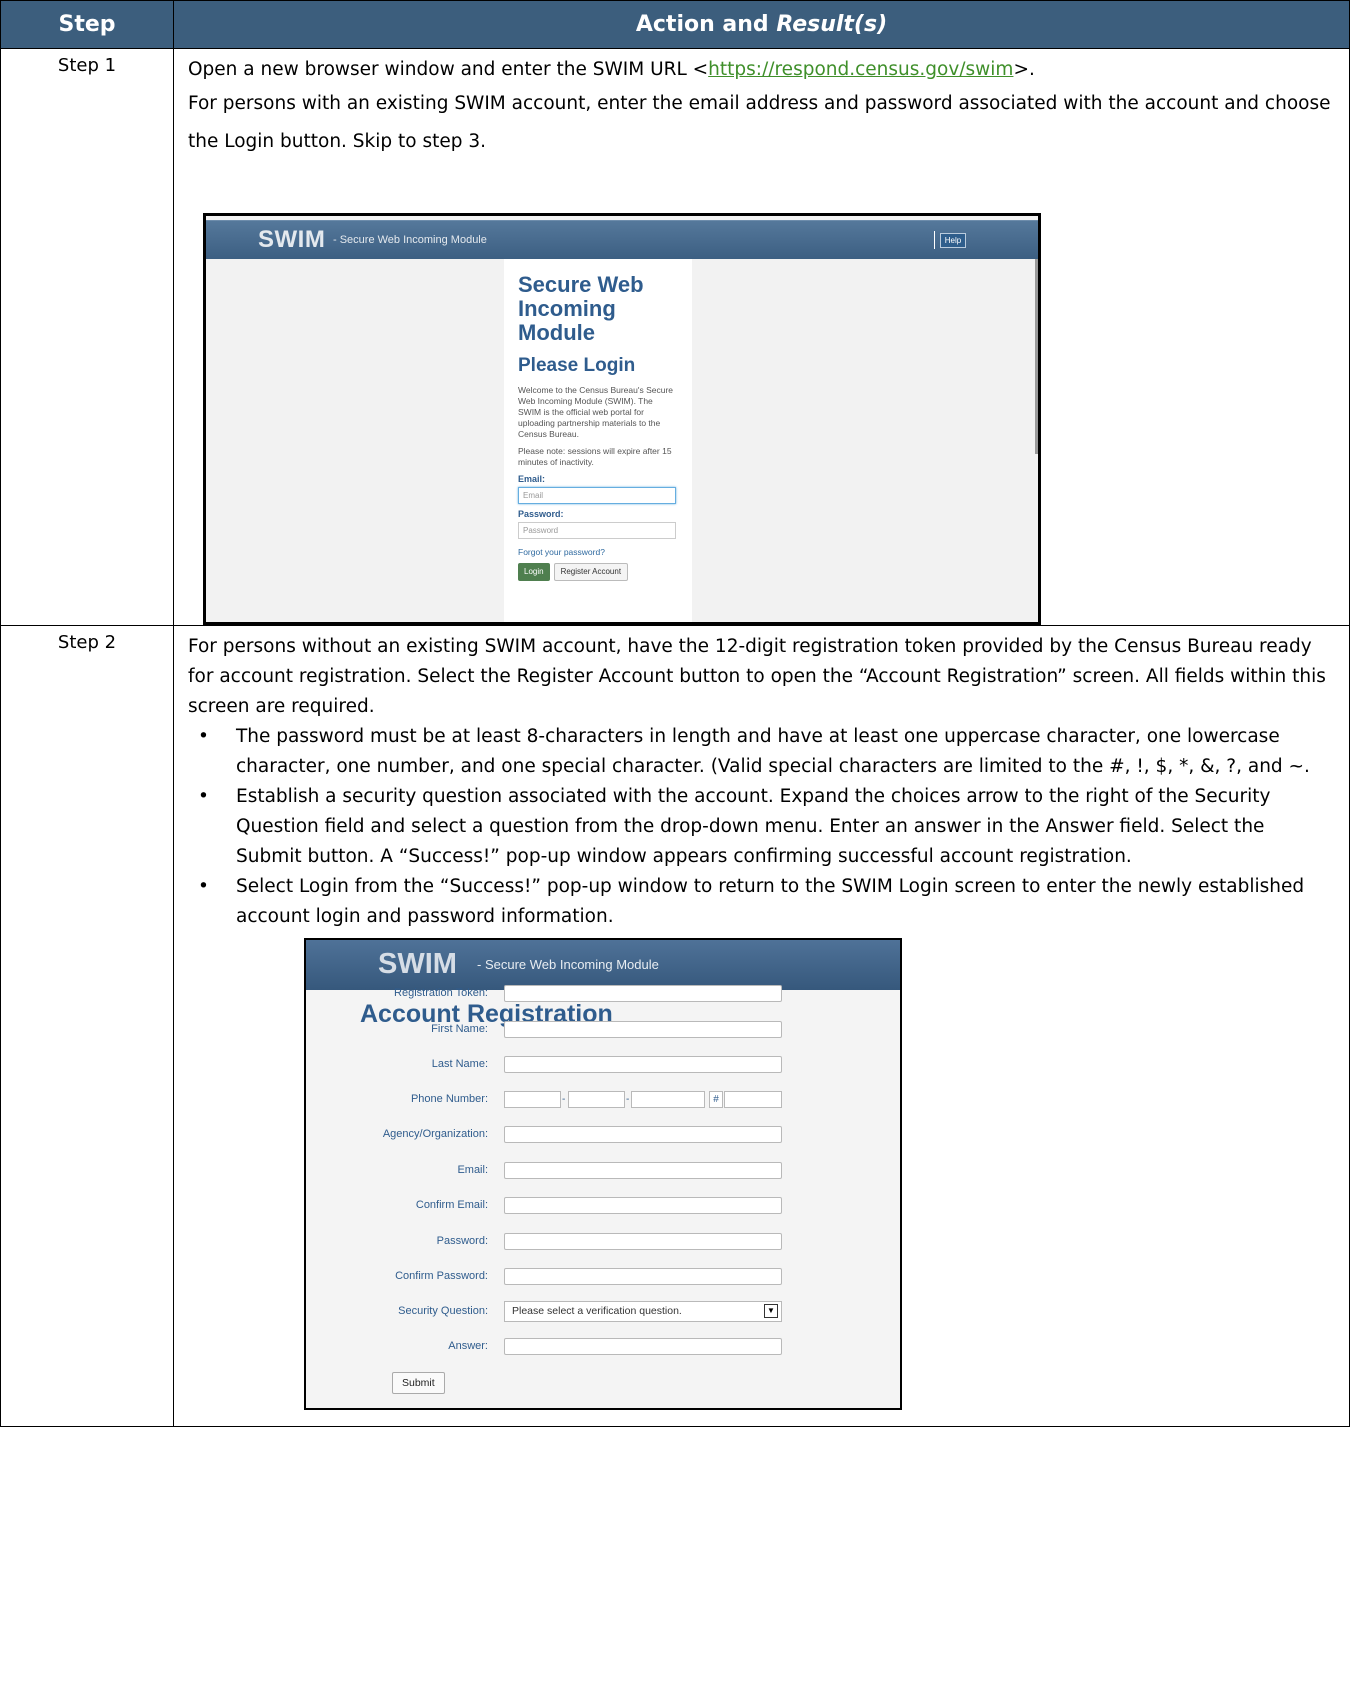 This screenshot has height=1699, width=1351. I want to click on password-row: Password:, so click(603, 1242).